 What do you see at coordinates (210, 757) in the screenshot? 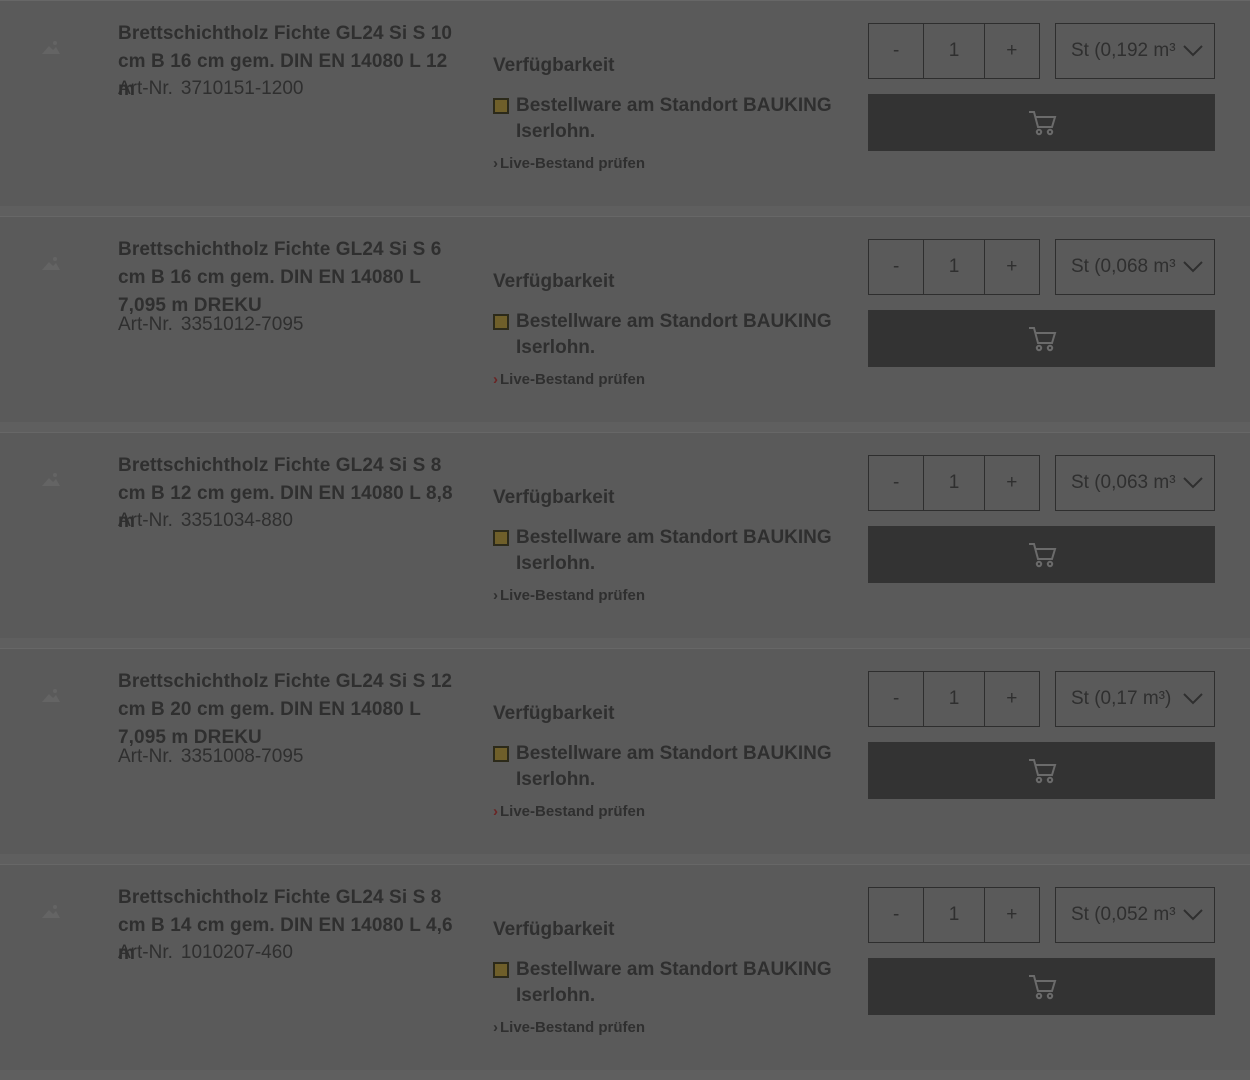
I see `article-number: Art-Nr. 3351008-7095` at bounding box center [210, 757].